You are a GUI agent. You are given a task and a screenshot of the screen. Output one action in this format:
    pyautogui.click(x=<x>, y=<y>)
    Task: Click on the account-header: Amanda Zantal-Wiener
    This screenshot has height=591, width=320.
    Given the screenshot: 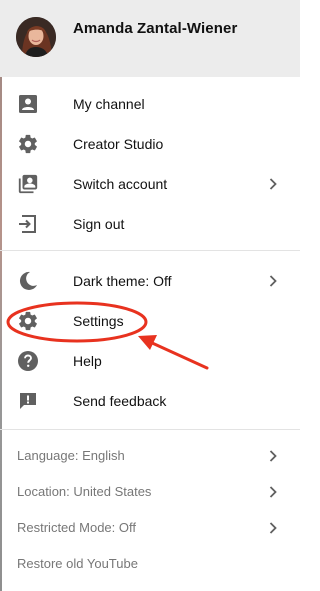 What is the action you would take?
    pyautogui.click(x=150, y=38)
    